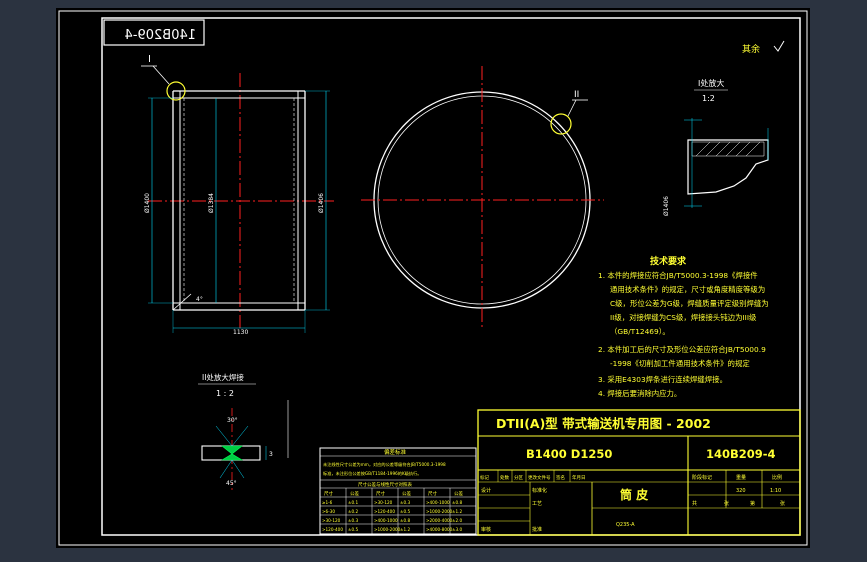  Describe the element at coordinates (751, 49) in the screenshot. I see `material-note: 其余` at that location.